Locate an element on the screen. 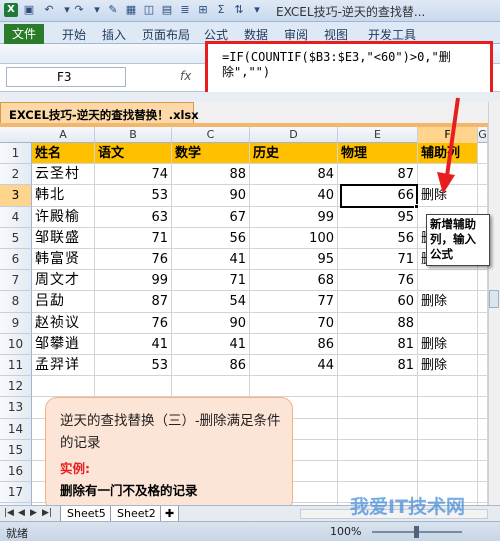 Image resolution: width=500 pixels, height=541 pixels. cell-d12 is located at coordinates (294, 387).